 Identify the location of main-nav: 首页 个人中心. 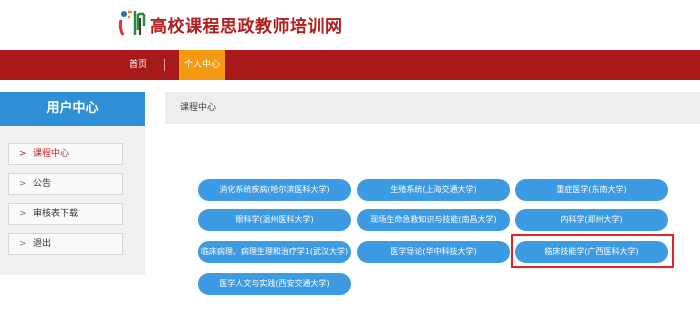
(350, 65).